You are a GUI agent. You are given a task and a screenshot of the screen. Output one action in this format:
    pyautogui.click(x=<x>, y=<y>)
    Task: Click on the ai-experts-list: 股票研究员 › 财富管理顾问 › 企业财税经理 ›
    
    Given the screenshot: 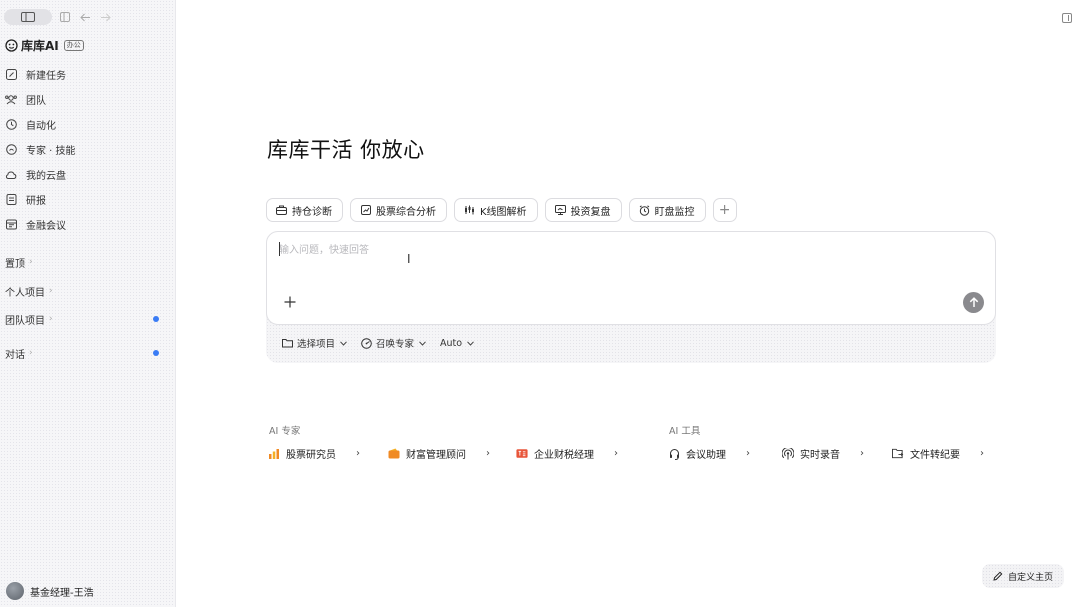 What is the action you would take?
    pyautogui.click(x=443, y=453)
    